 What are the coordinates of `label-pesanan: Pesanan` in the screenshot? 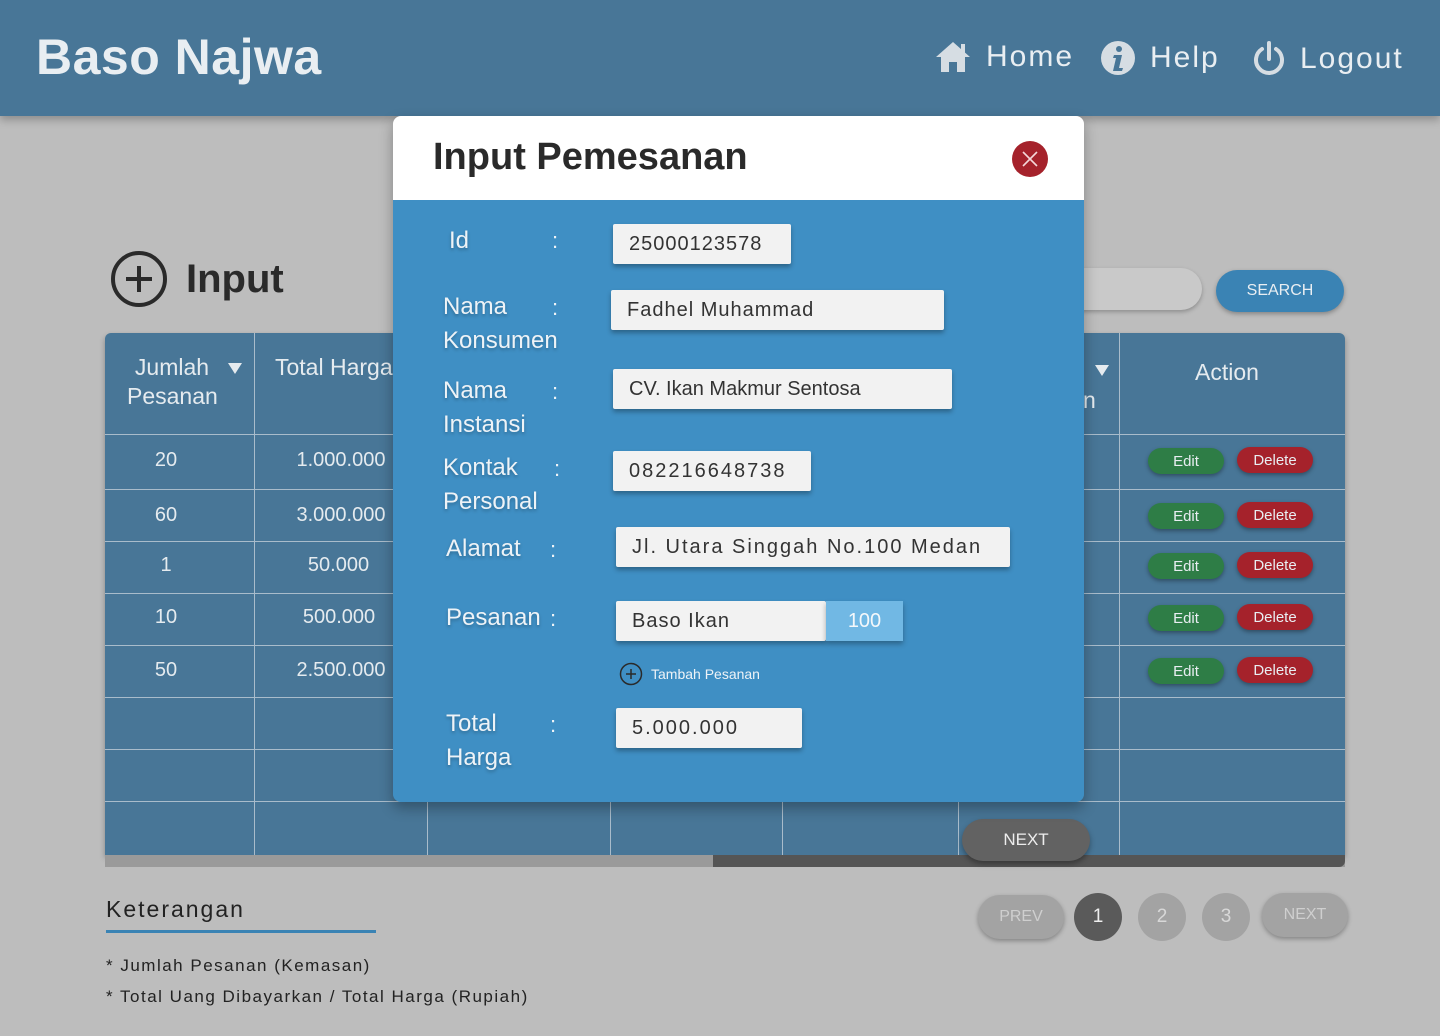 It's located at (493, 617).